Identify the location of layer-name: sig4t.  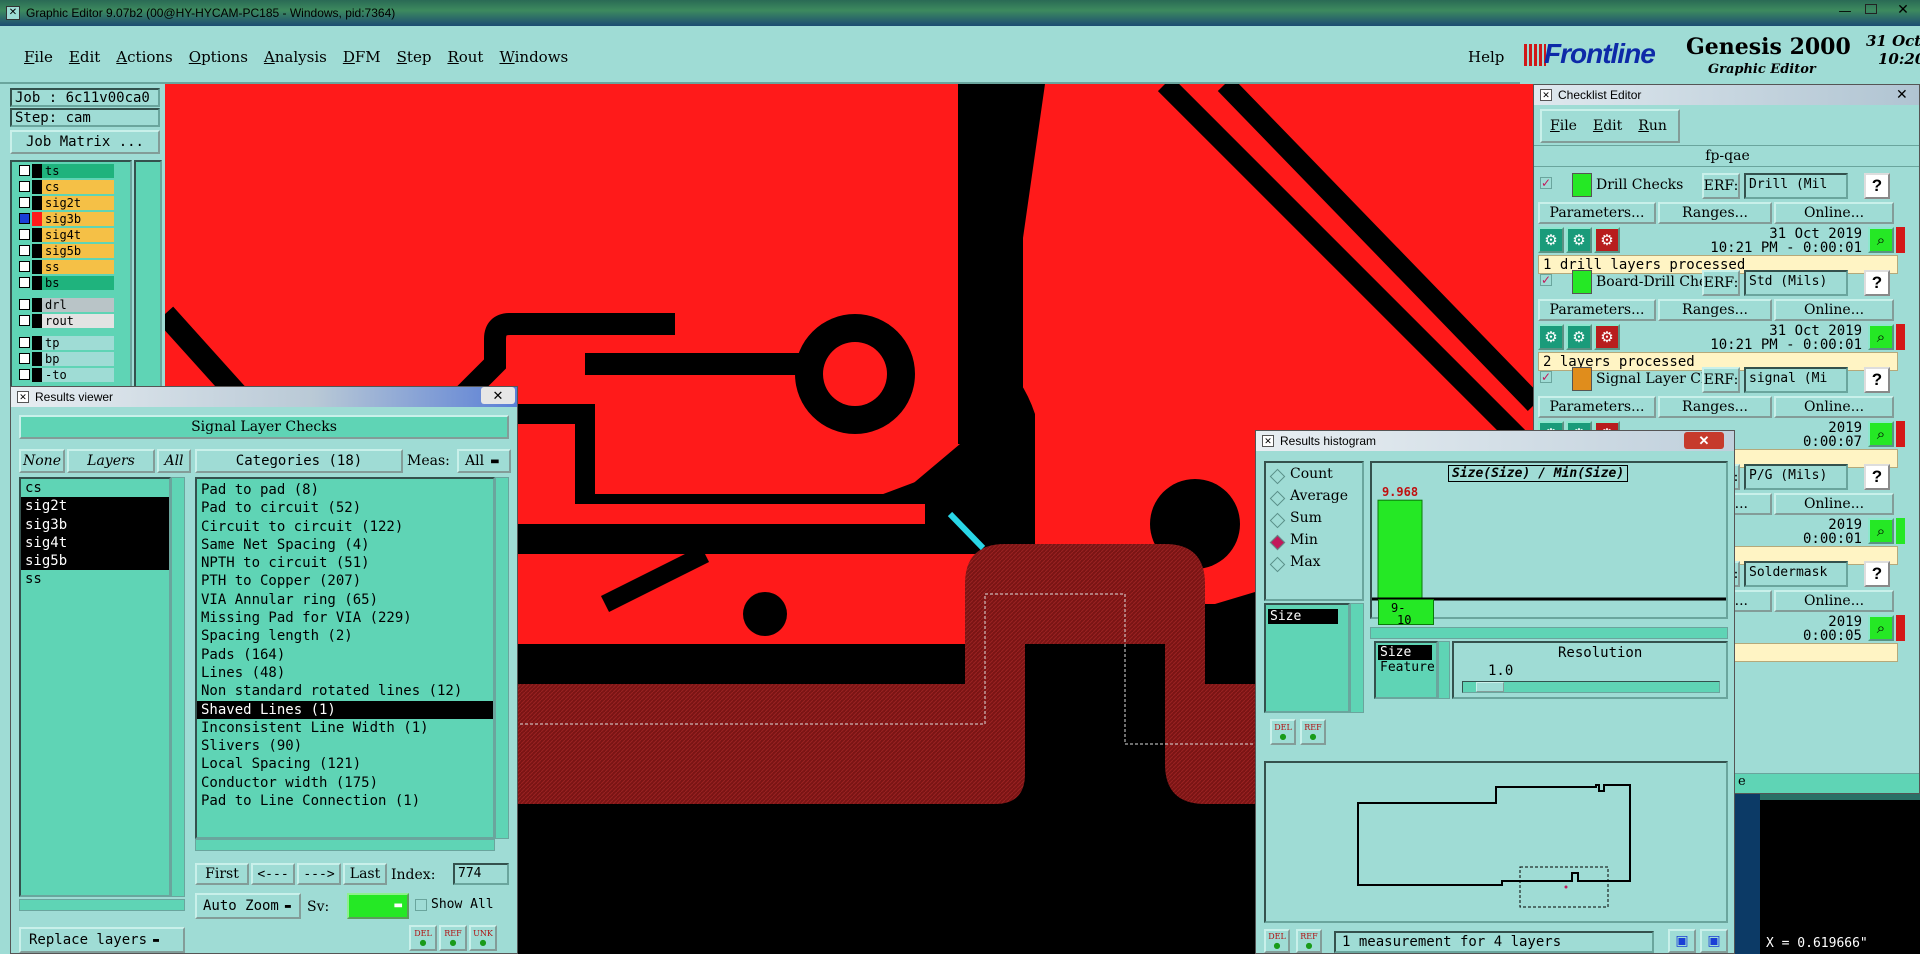
(78, 235).